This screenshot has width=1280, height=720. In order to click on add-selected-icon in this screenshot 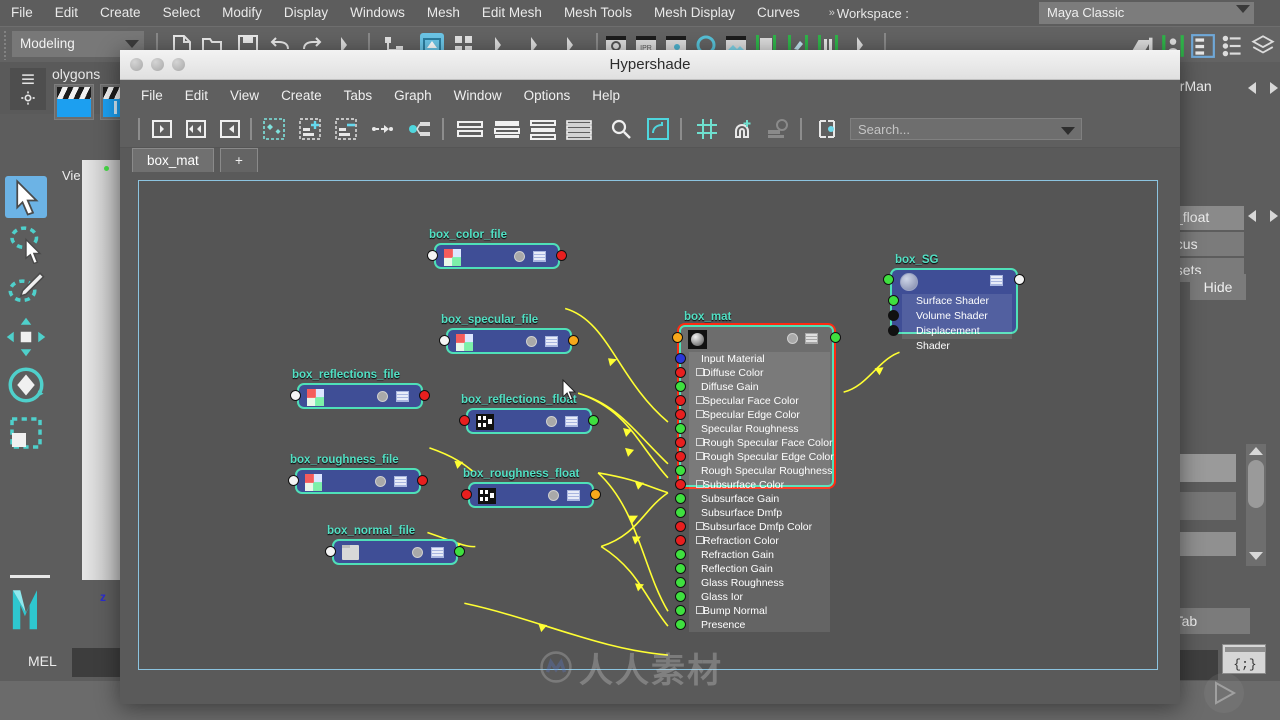, I will do `click(310, 129)`.